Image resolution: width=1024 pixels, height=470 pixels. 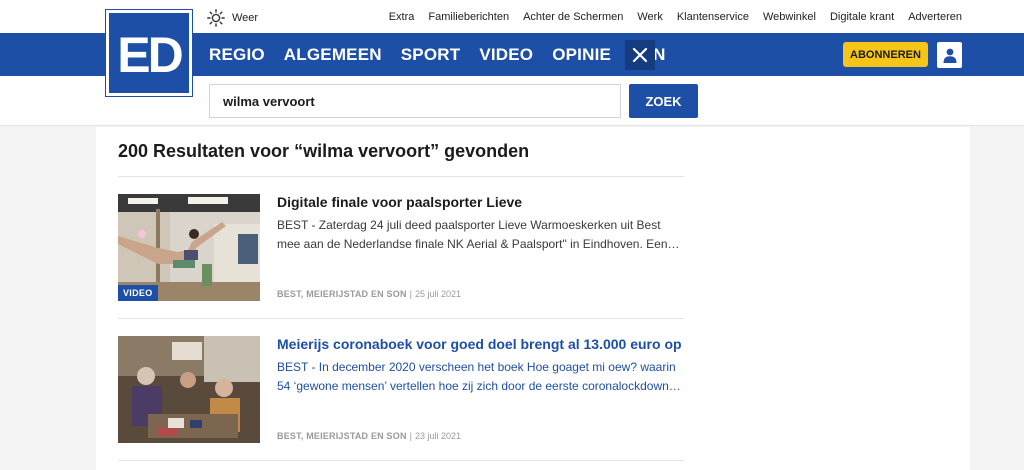 What do you see at coordinates (506, 55) in the screenshot?
I see `nav-item-video: VIDEO` at bounding box center [506, 55].